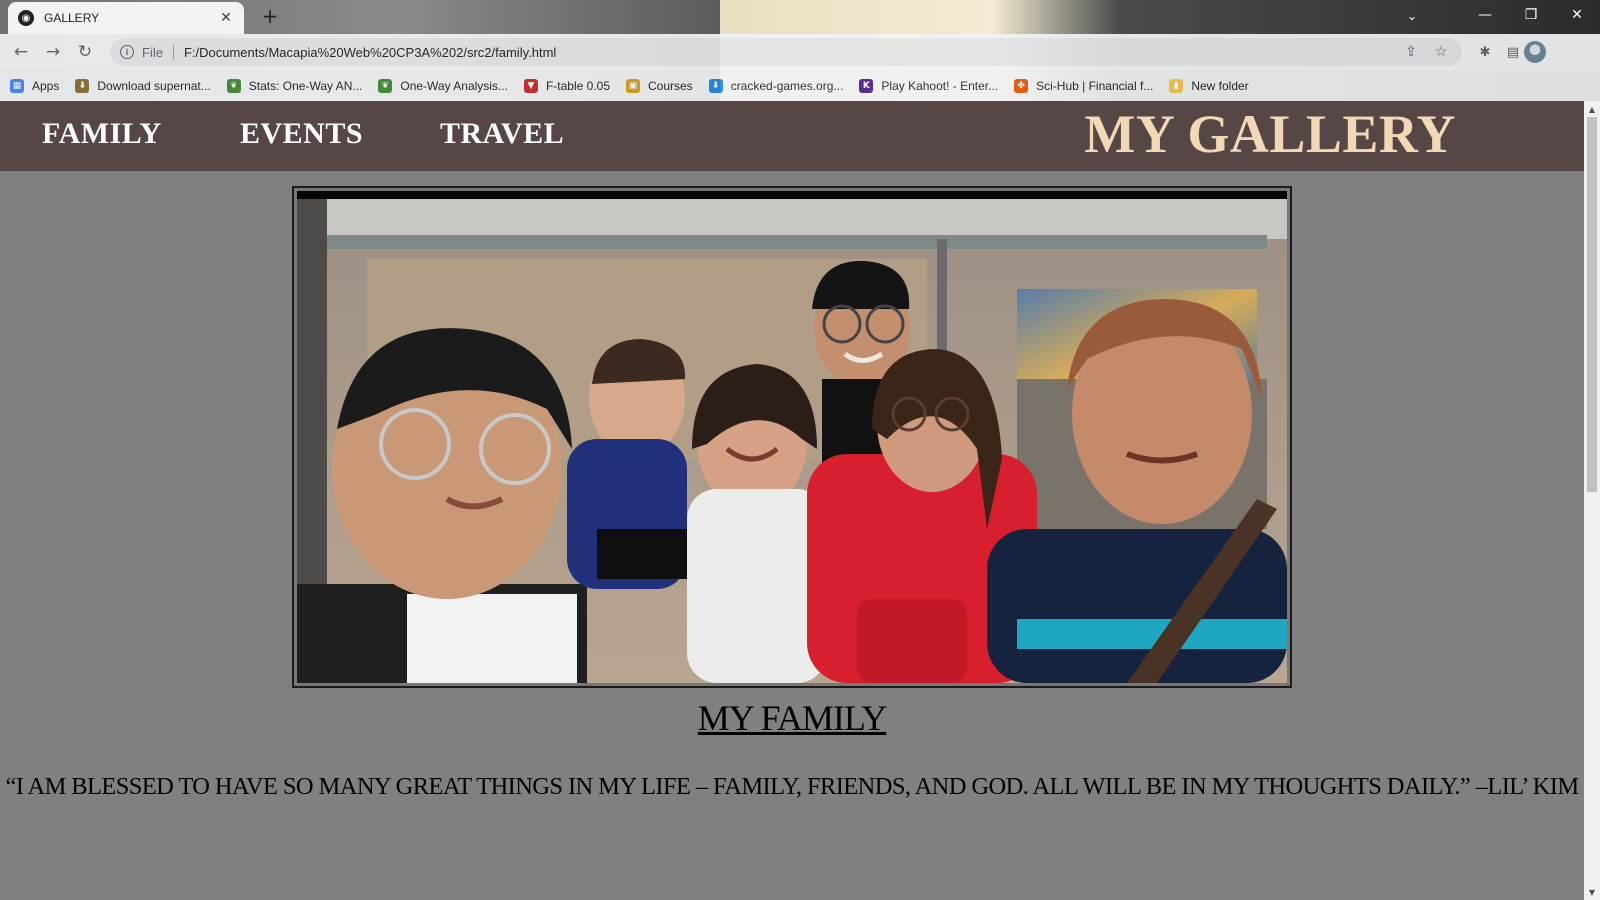 This screenshot has height=900, width=1600. What do you see at coordinates (792, 718) in the screenshot?
I see `page-heading: MY FAMILY` at bounding box center [792, 718].